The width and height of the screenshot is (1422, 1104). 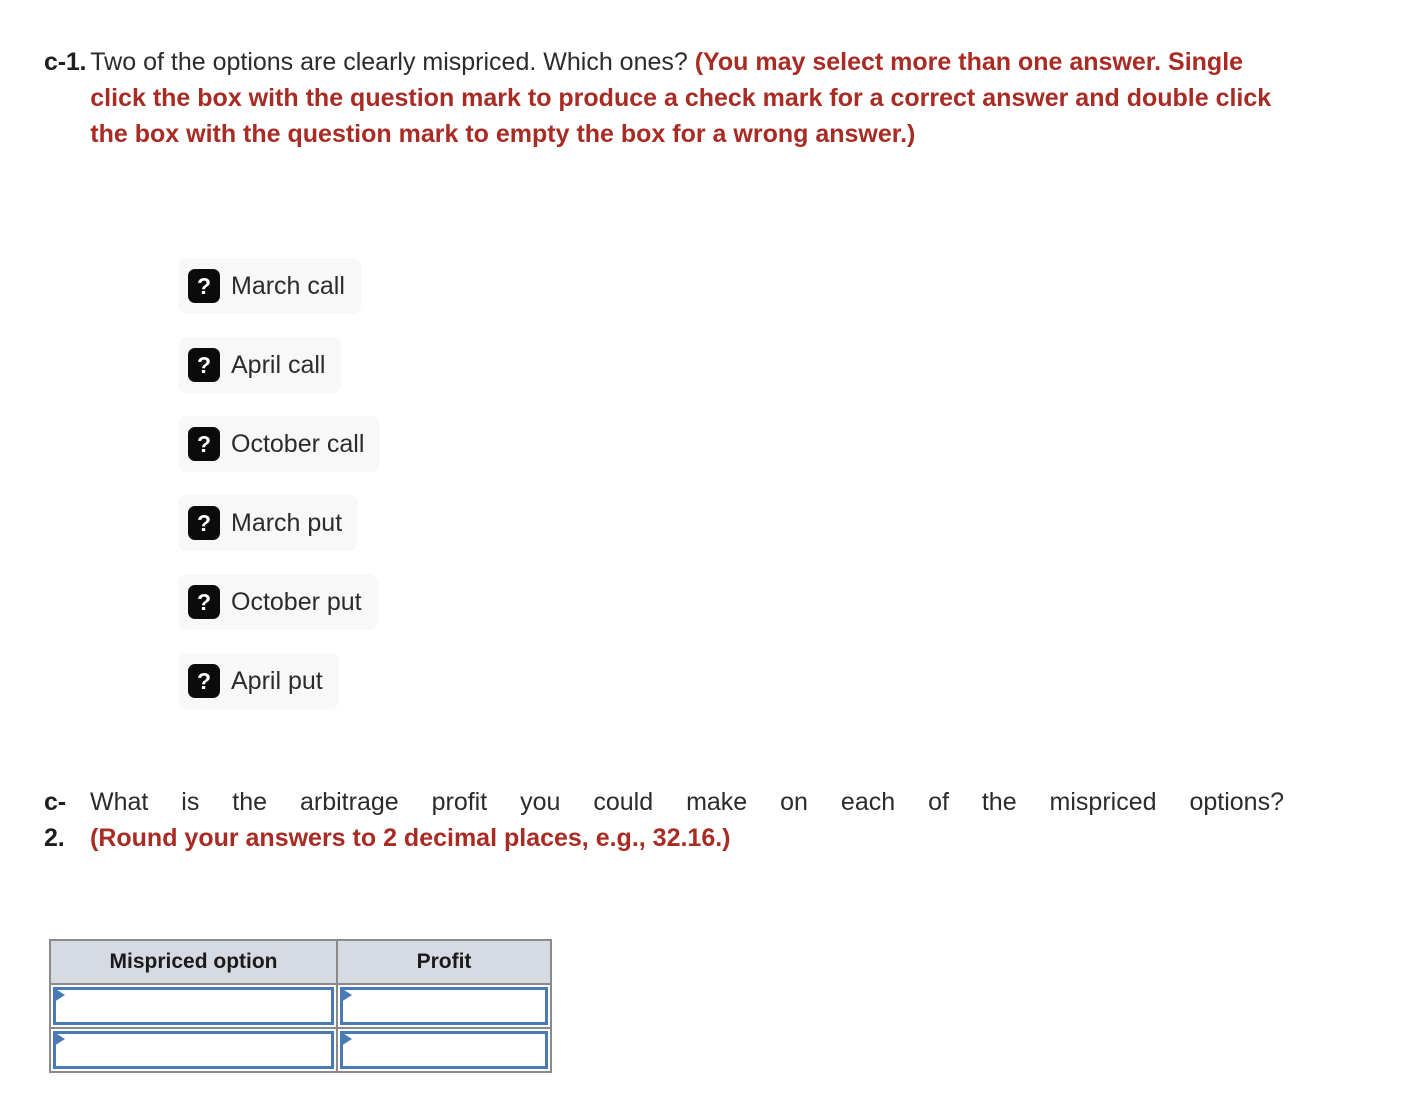 What do you see at coordinates (54, 838) in the screenshot?
I see `question-c2-label-line2: 2.` at bounding box center [54, 838].